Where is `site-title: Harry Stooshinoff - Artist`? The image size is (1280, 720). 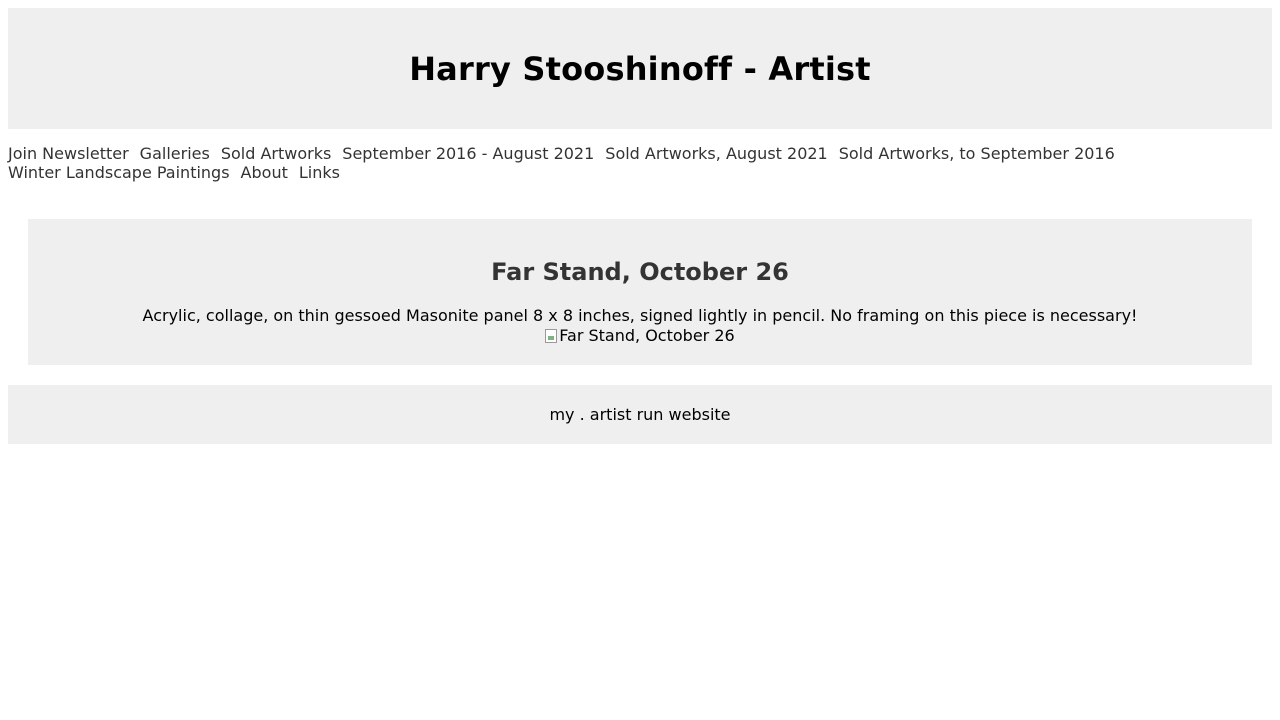
site-title: Harry Stooshinoff - Artist is located at coordinates (640, 68).